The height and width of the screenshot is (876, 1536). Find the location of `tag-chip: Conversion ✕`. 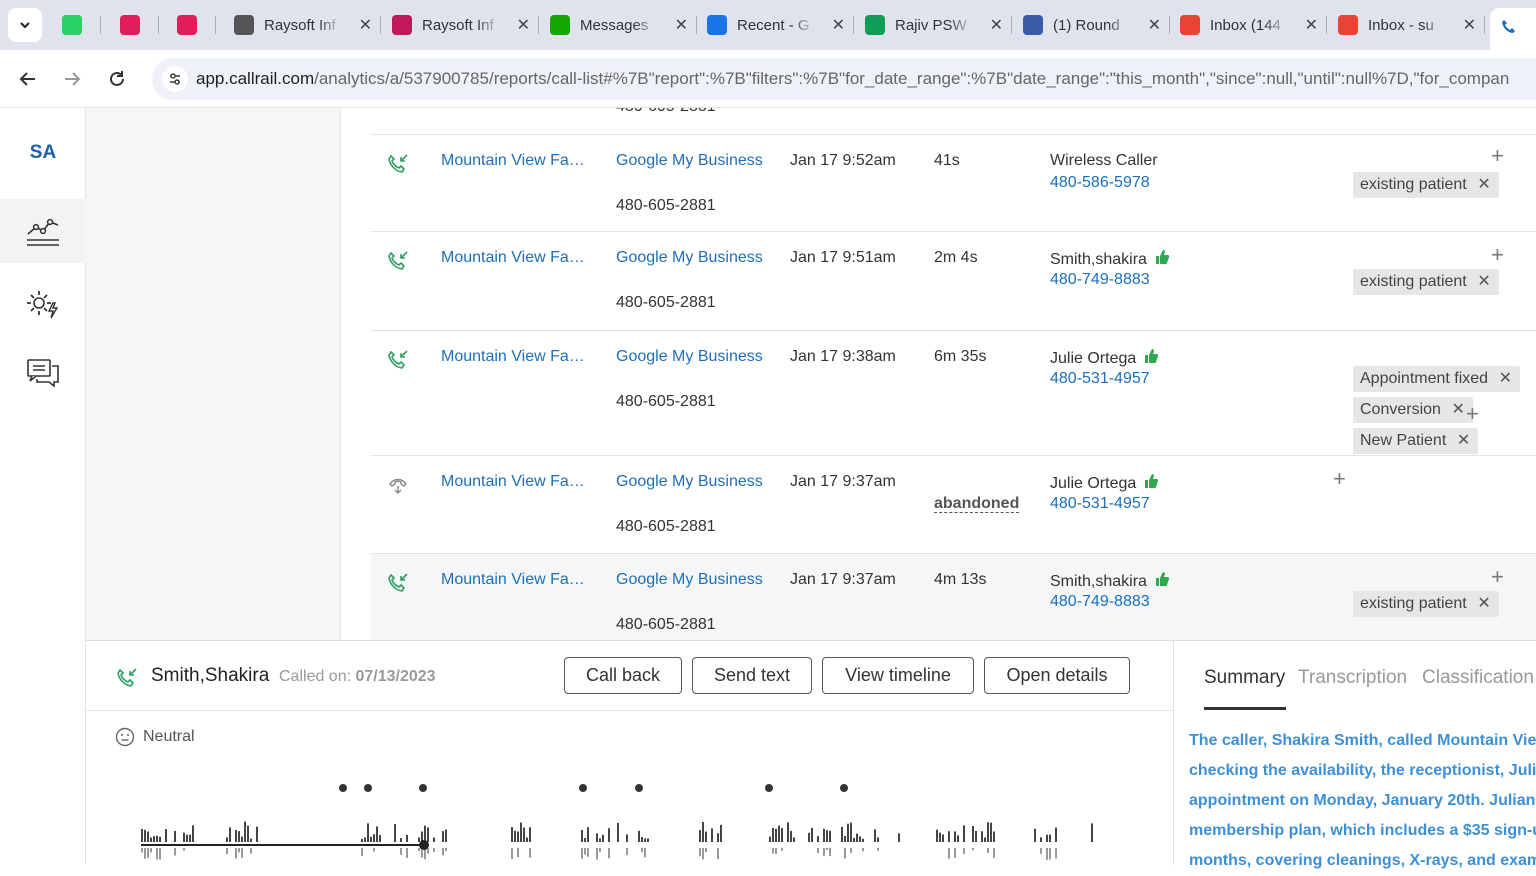

tag-chip: Conversion ✕ is located at coordinates (1413, 410).